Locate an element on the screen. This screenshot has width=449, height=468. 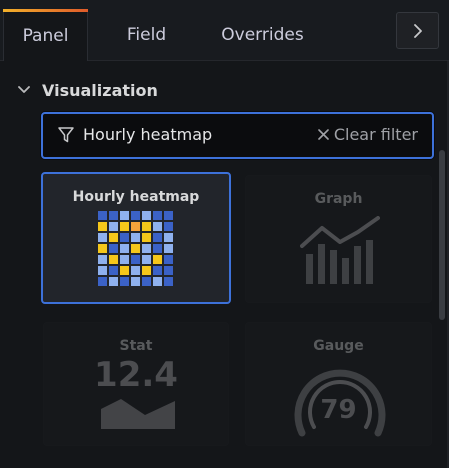
filter-icon is located at coordinates (66, 135).